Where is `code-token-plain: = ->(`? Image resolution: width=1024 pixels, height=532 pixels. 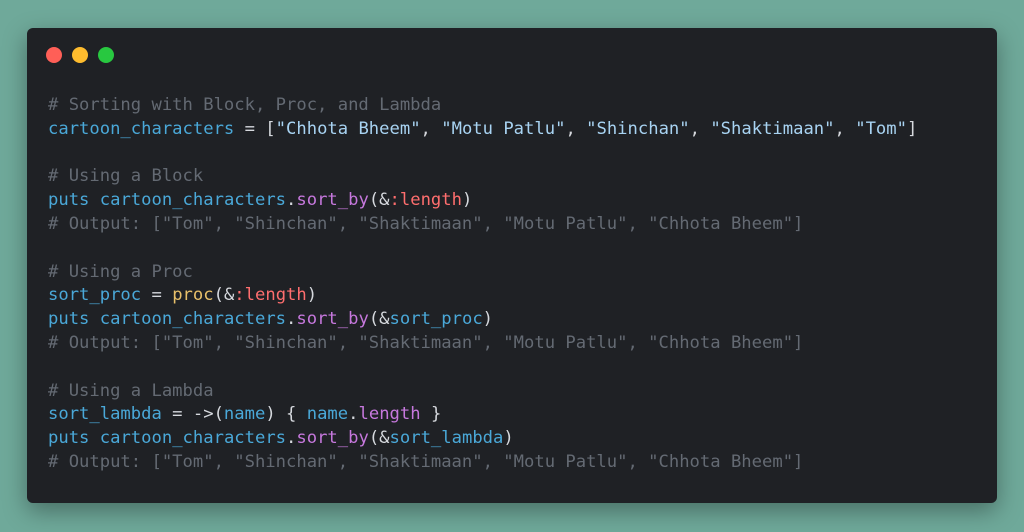 code-token-plain: = ->( is located at coordinates (192, 414).